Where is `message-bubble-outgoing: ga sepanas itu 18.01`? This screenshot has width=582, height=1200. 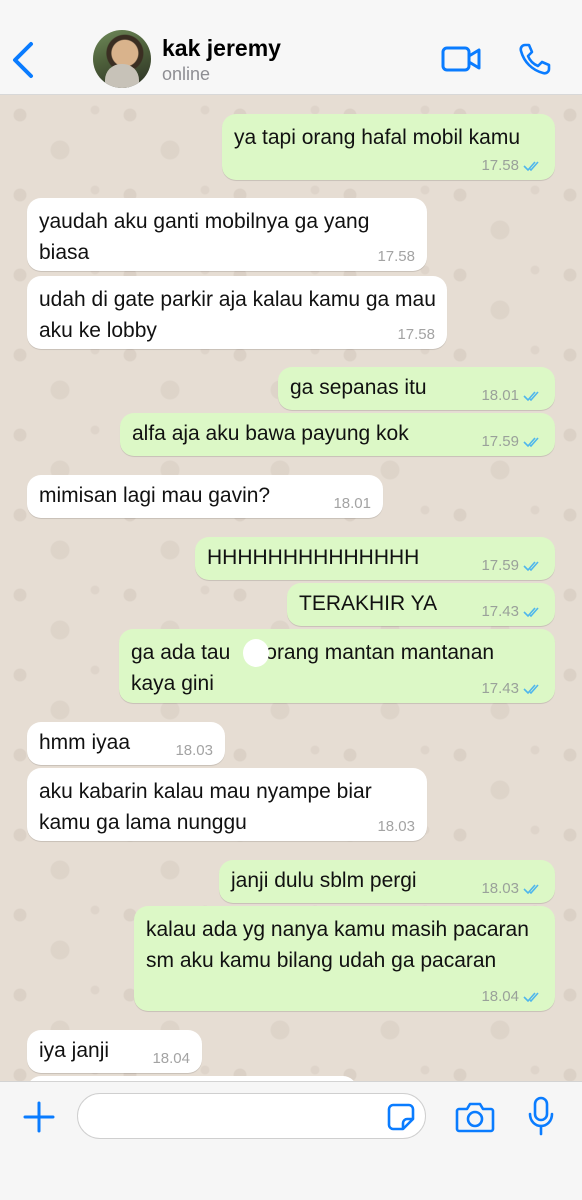
message-bubble-outgoing: ga sepanas itu 18.01 is located at coordinates (416, 388).